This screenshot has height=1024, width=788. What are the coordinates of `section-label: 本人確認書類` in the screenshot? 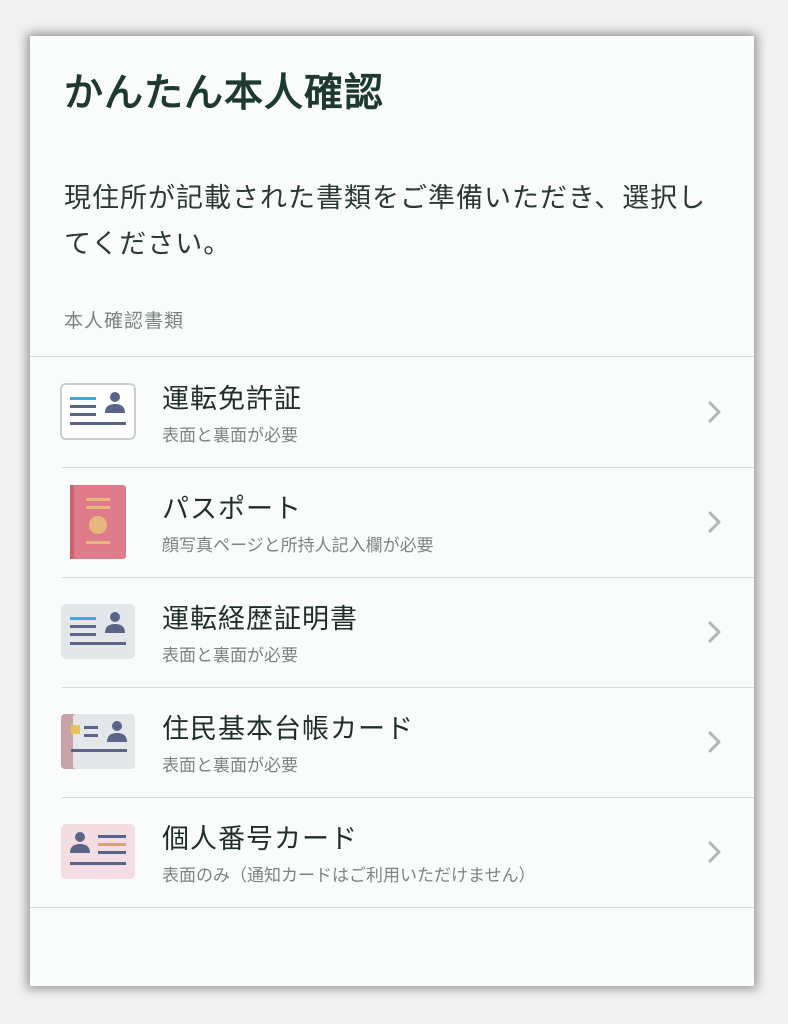 It's located at (124, 321).